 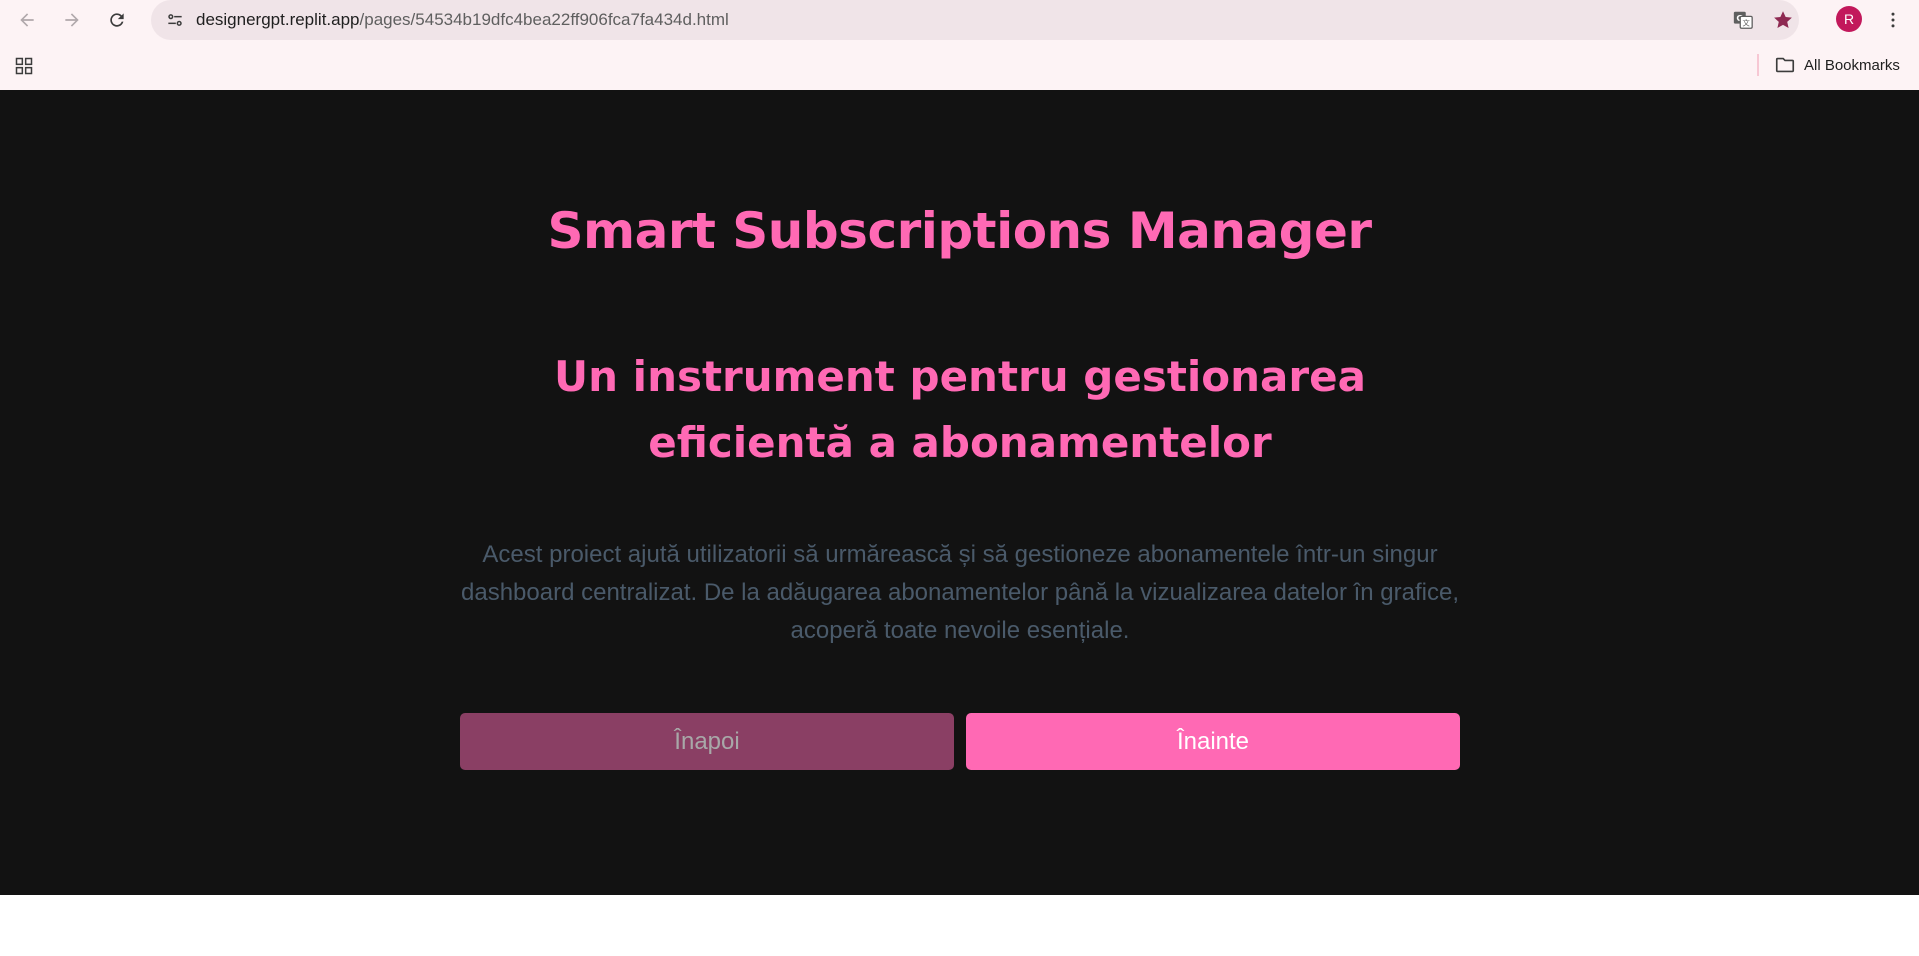 What do you see at coordinates (959, 231) in the screenshot?
I see `page-title: Smart Subscriptions Manager` at bounding box center [959, 231].